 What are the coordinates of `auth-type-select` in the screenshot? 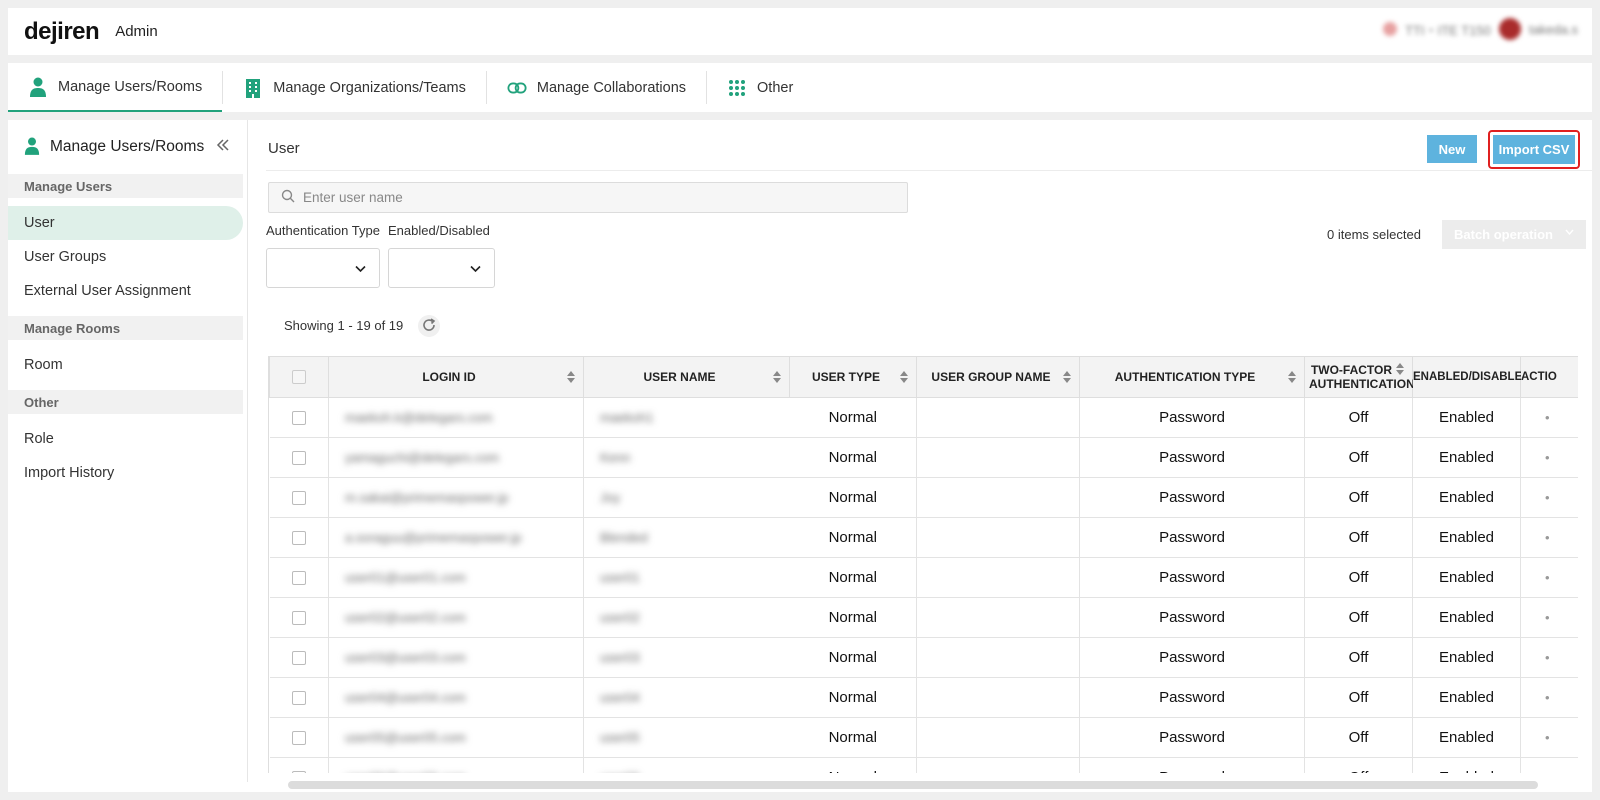 It's located at (323, 268).